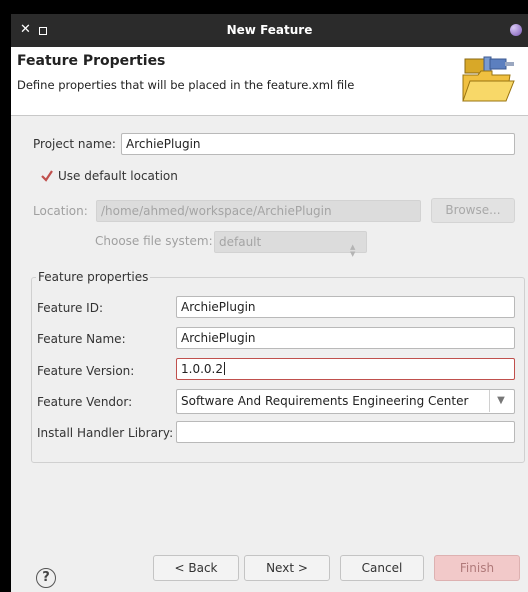 The height and width of the screenshot is (592, 528). Describe the element at coordinates (93, 277) in the screenshot. I see `group-title: Feature properties` at that location.